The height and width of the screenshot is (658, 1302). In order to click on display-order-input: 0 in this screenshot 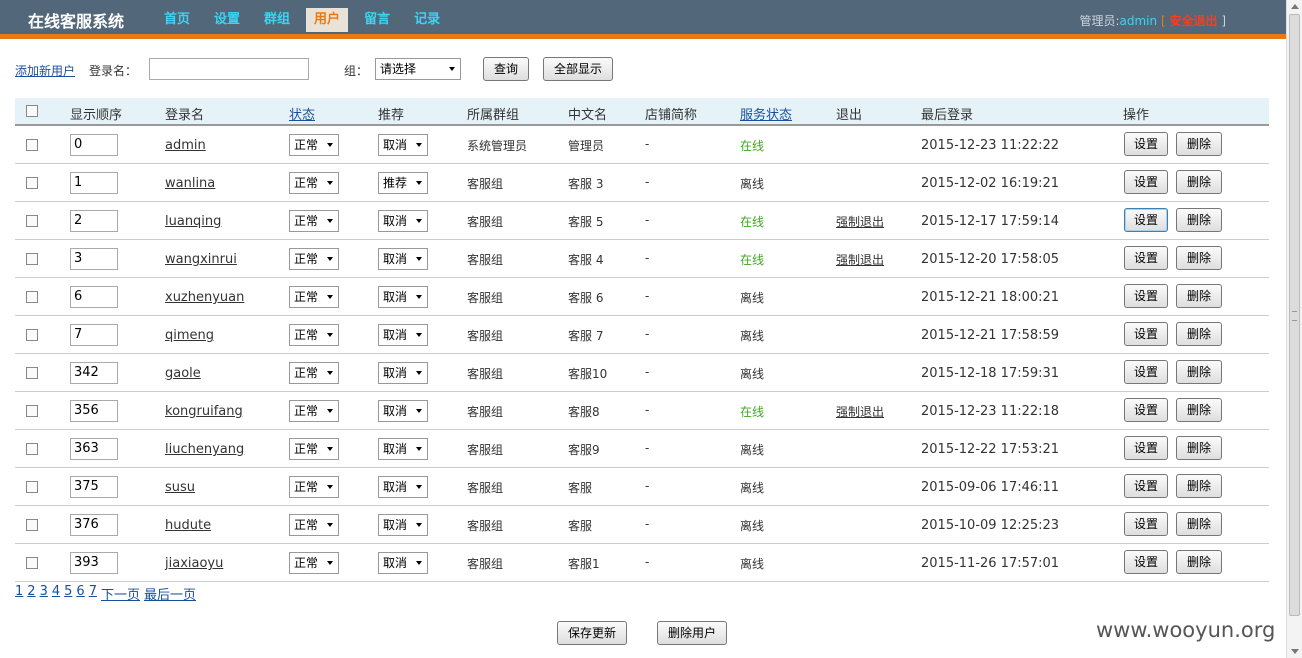, I will do `click(94, 145)`.